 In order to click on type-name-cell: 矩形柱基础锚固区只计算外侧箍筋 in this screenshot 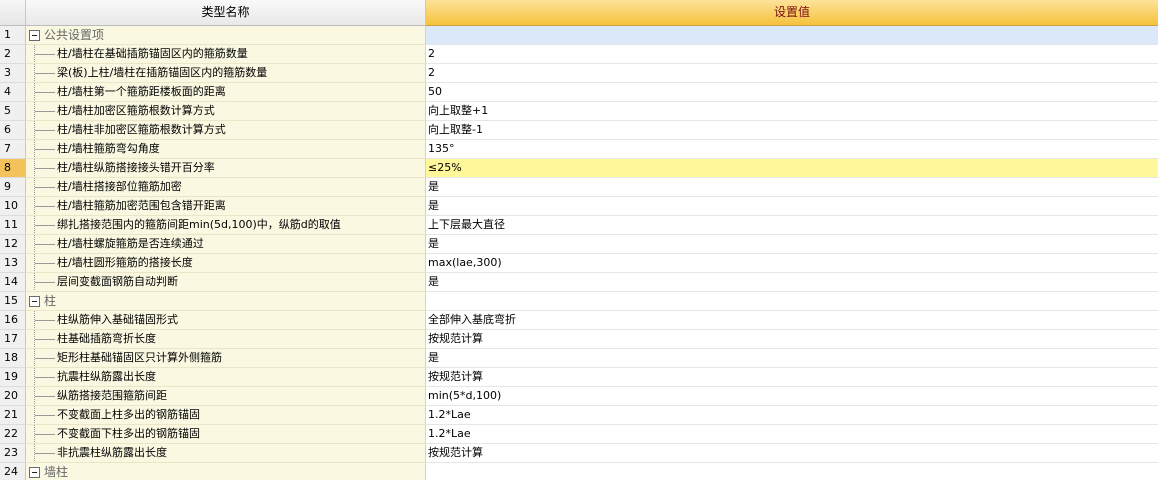, I will do `click(226, 358)`.